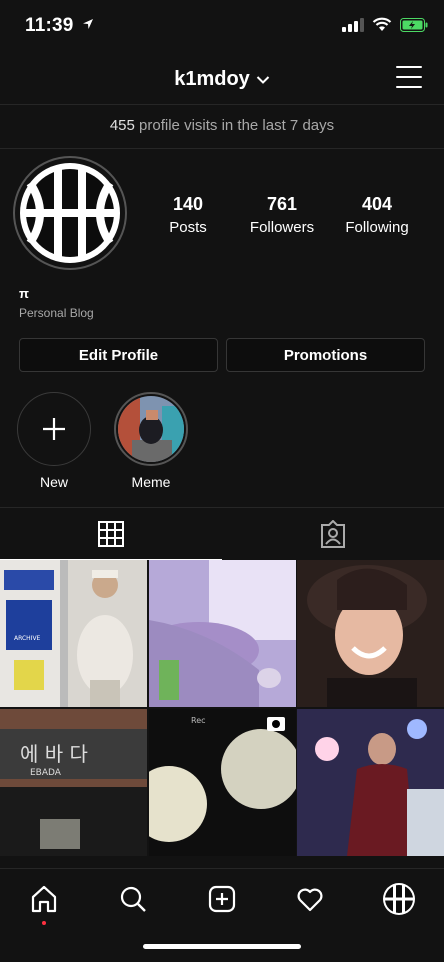  Describe the element at coordinates (382, 24) in the screenshot. I see `wifi-icon` at that location.